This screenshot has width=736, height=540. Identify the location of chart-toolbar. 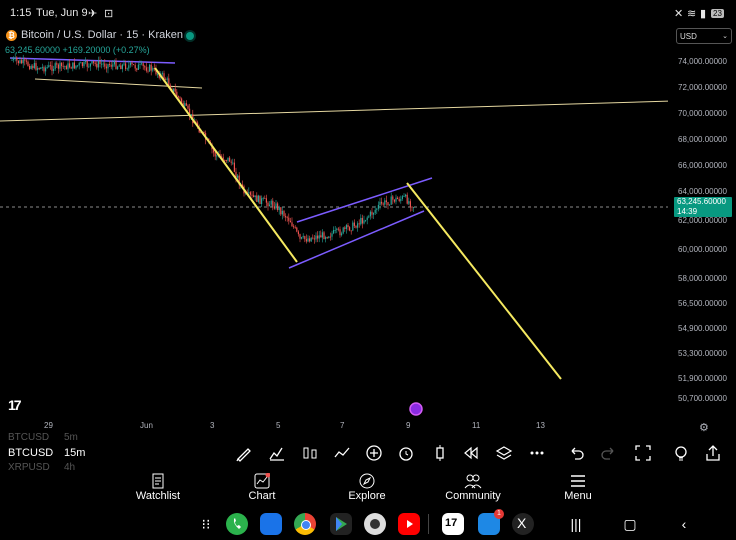
(480, 454).